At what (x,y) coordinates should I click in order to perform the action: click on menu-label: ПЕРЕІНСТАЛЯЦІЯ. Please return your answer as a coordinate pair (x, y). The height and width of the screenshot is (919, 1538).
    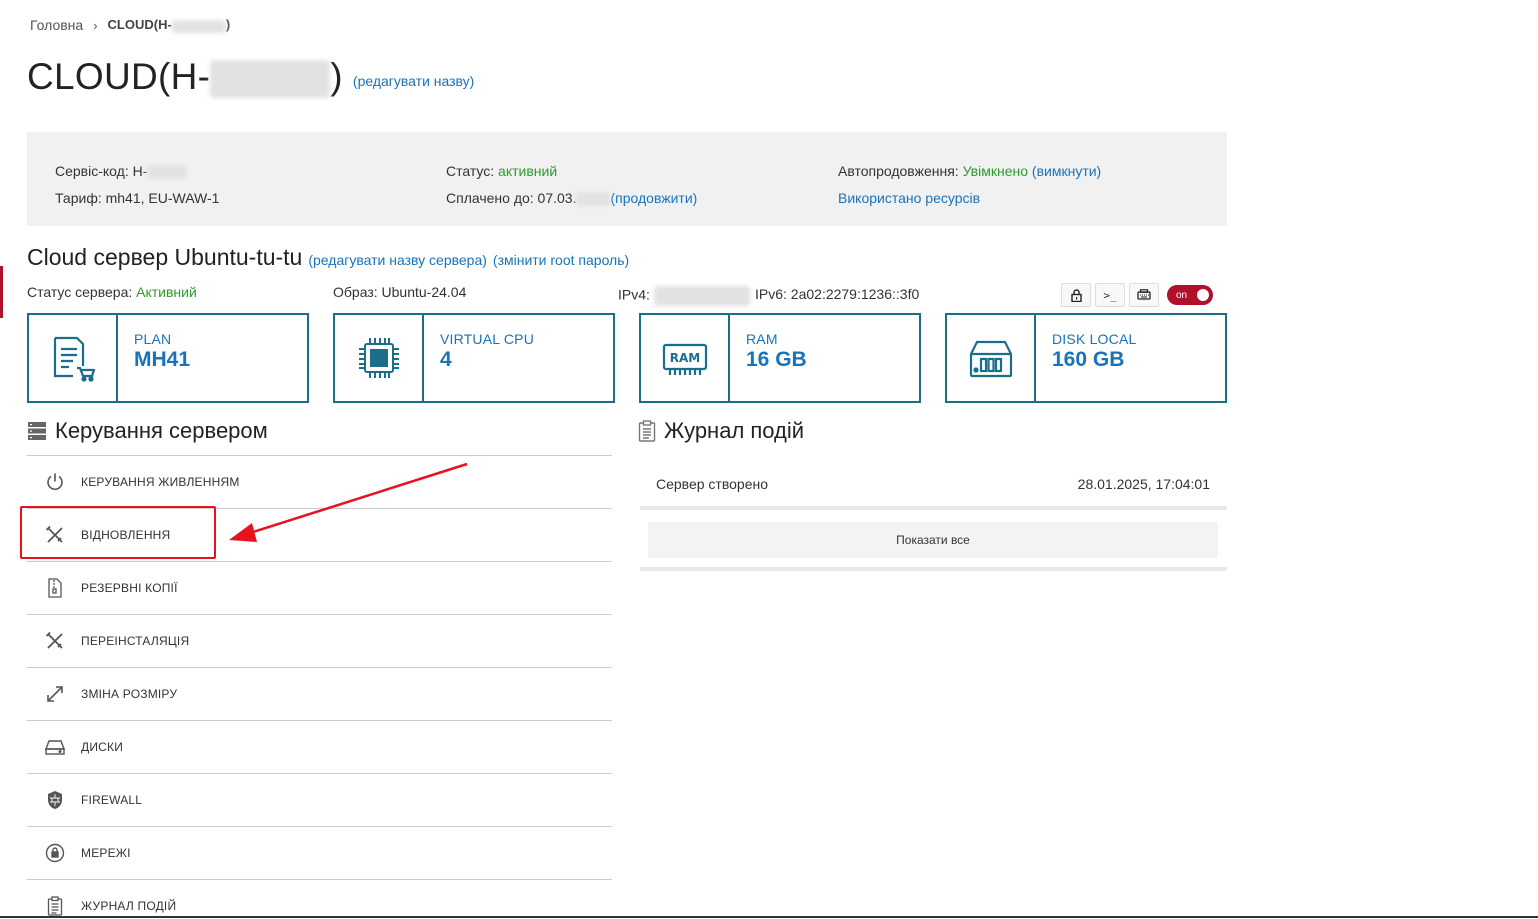
    Looking at the image, I should click on (135, 641).